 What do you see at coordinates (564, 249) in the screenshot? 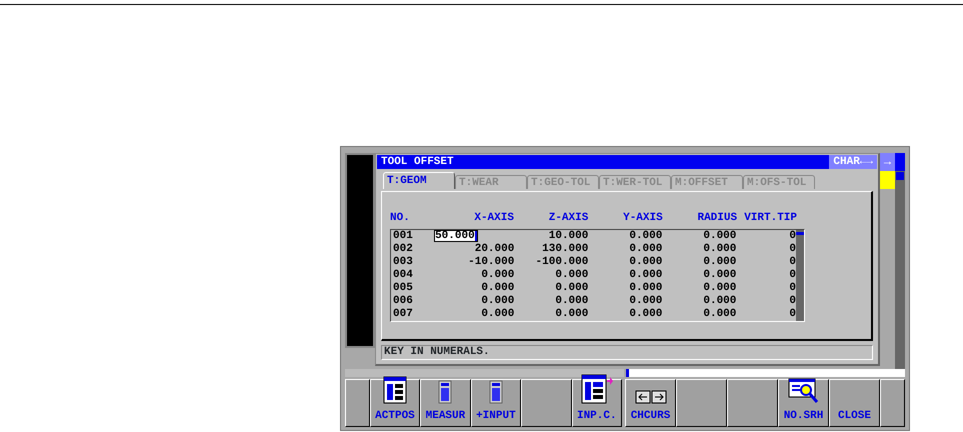
I see `table-cell-text: 130.000` at bounding box center [564, 249].